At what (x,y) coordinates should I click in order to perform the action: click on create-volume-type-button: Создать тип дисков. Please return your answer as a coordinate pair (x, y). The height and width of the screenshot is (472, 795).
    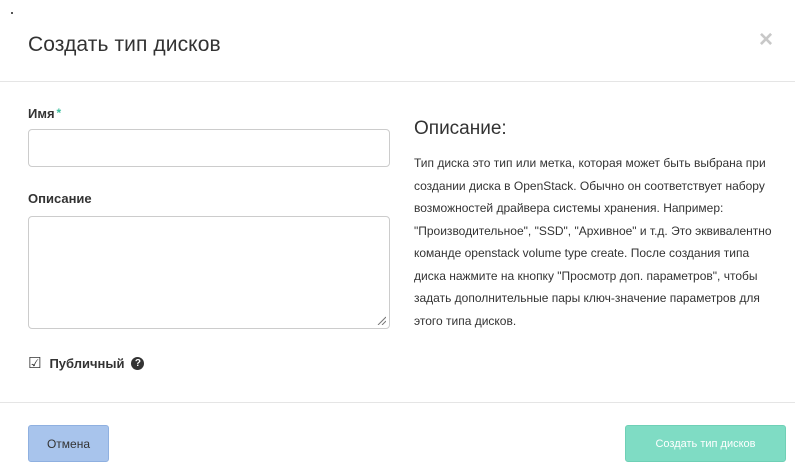
    Looking at the image, I should click on (705, 443).